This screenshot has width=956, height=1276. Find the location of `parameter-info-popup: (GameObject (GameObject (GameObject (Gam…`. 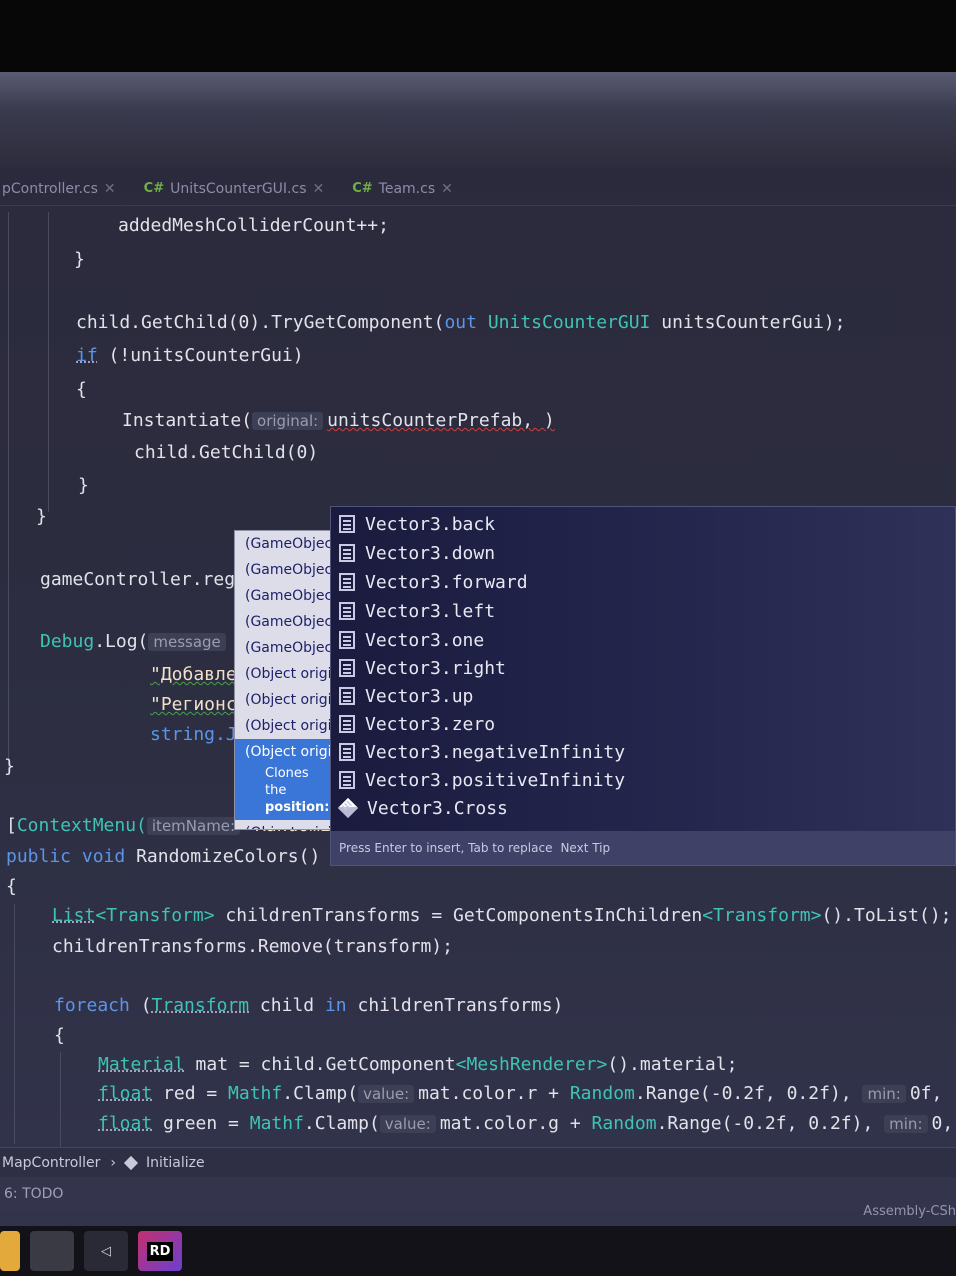

parameter-info-popup: (GameObject (GameObject (GameObject (Gam… is located at coordinates (283, 680).